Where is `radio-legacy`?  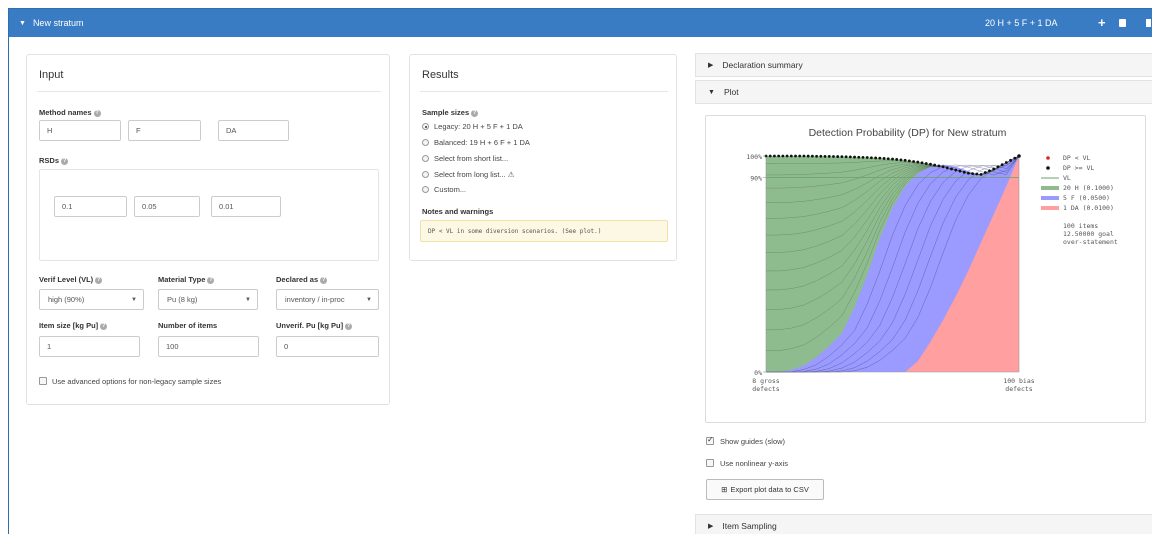
radio-legacy is located at coordinates (425, 126).